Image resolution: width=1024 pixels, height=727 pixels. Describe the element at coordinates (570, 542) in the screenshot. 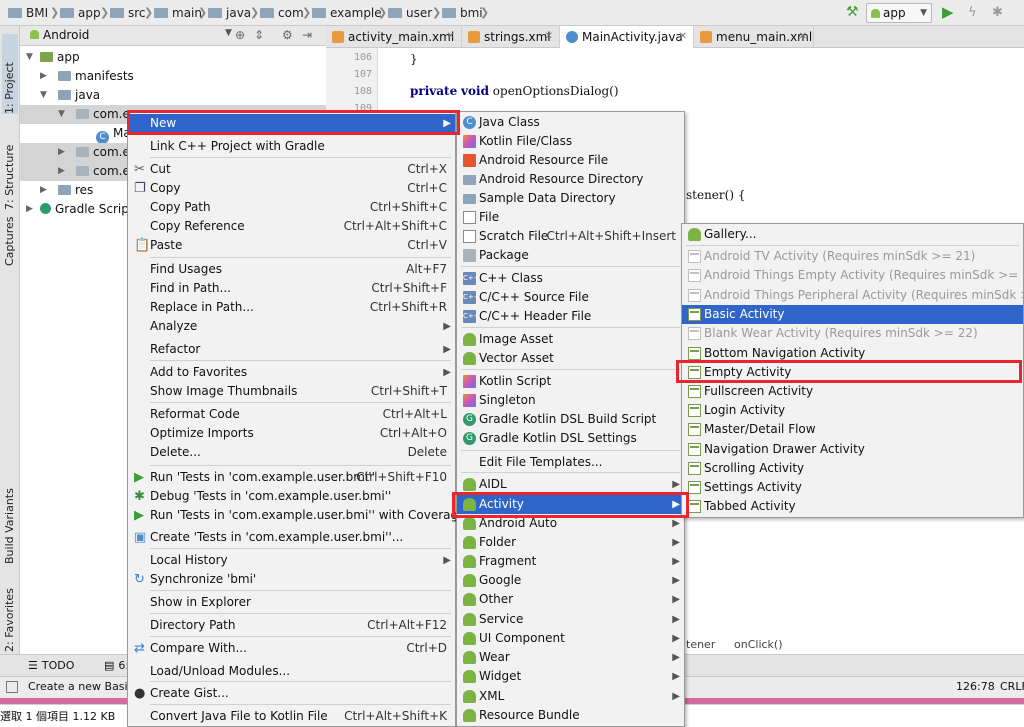

I see `new-item-folder: Folder ▶` at that location.